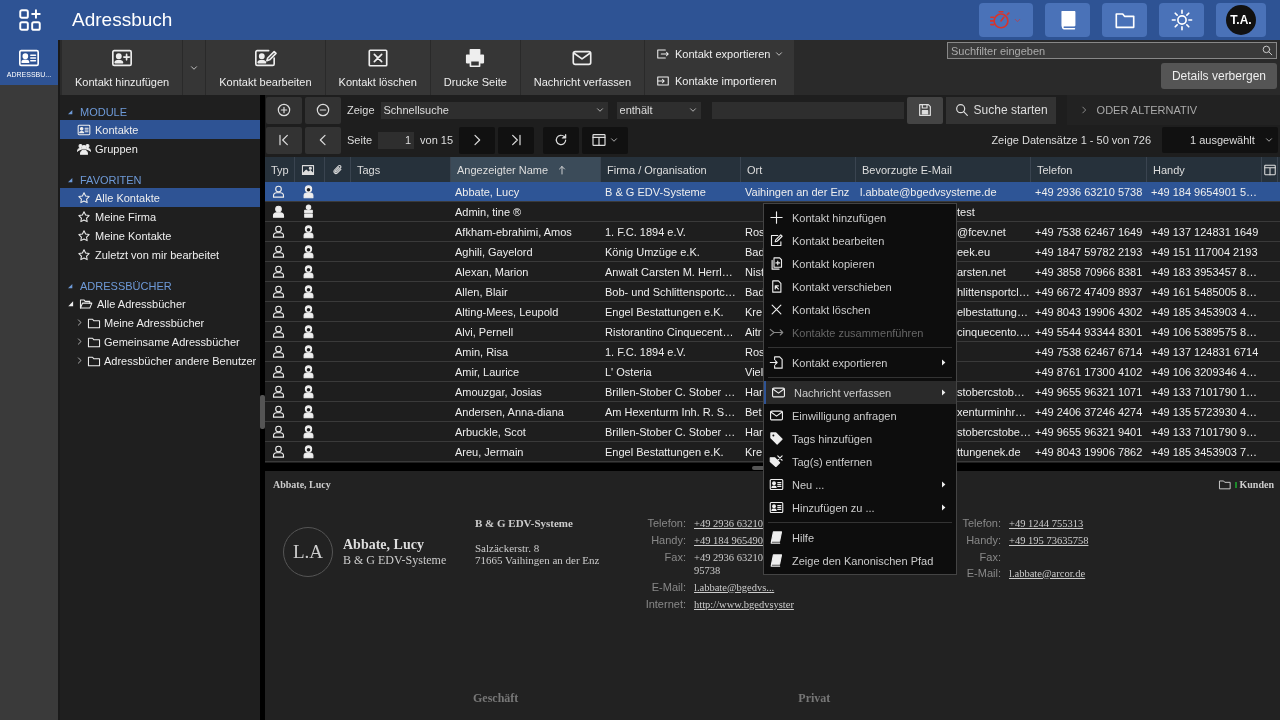 The image size is (1280, 720). I want to click on sidebar-item: Meine Kontakte, so click(160, 235).